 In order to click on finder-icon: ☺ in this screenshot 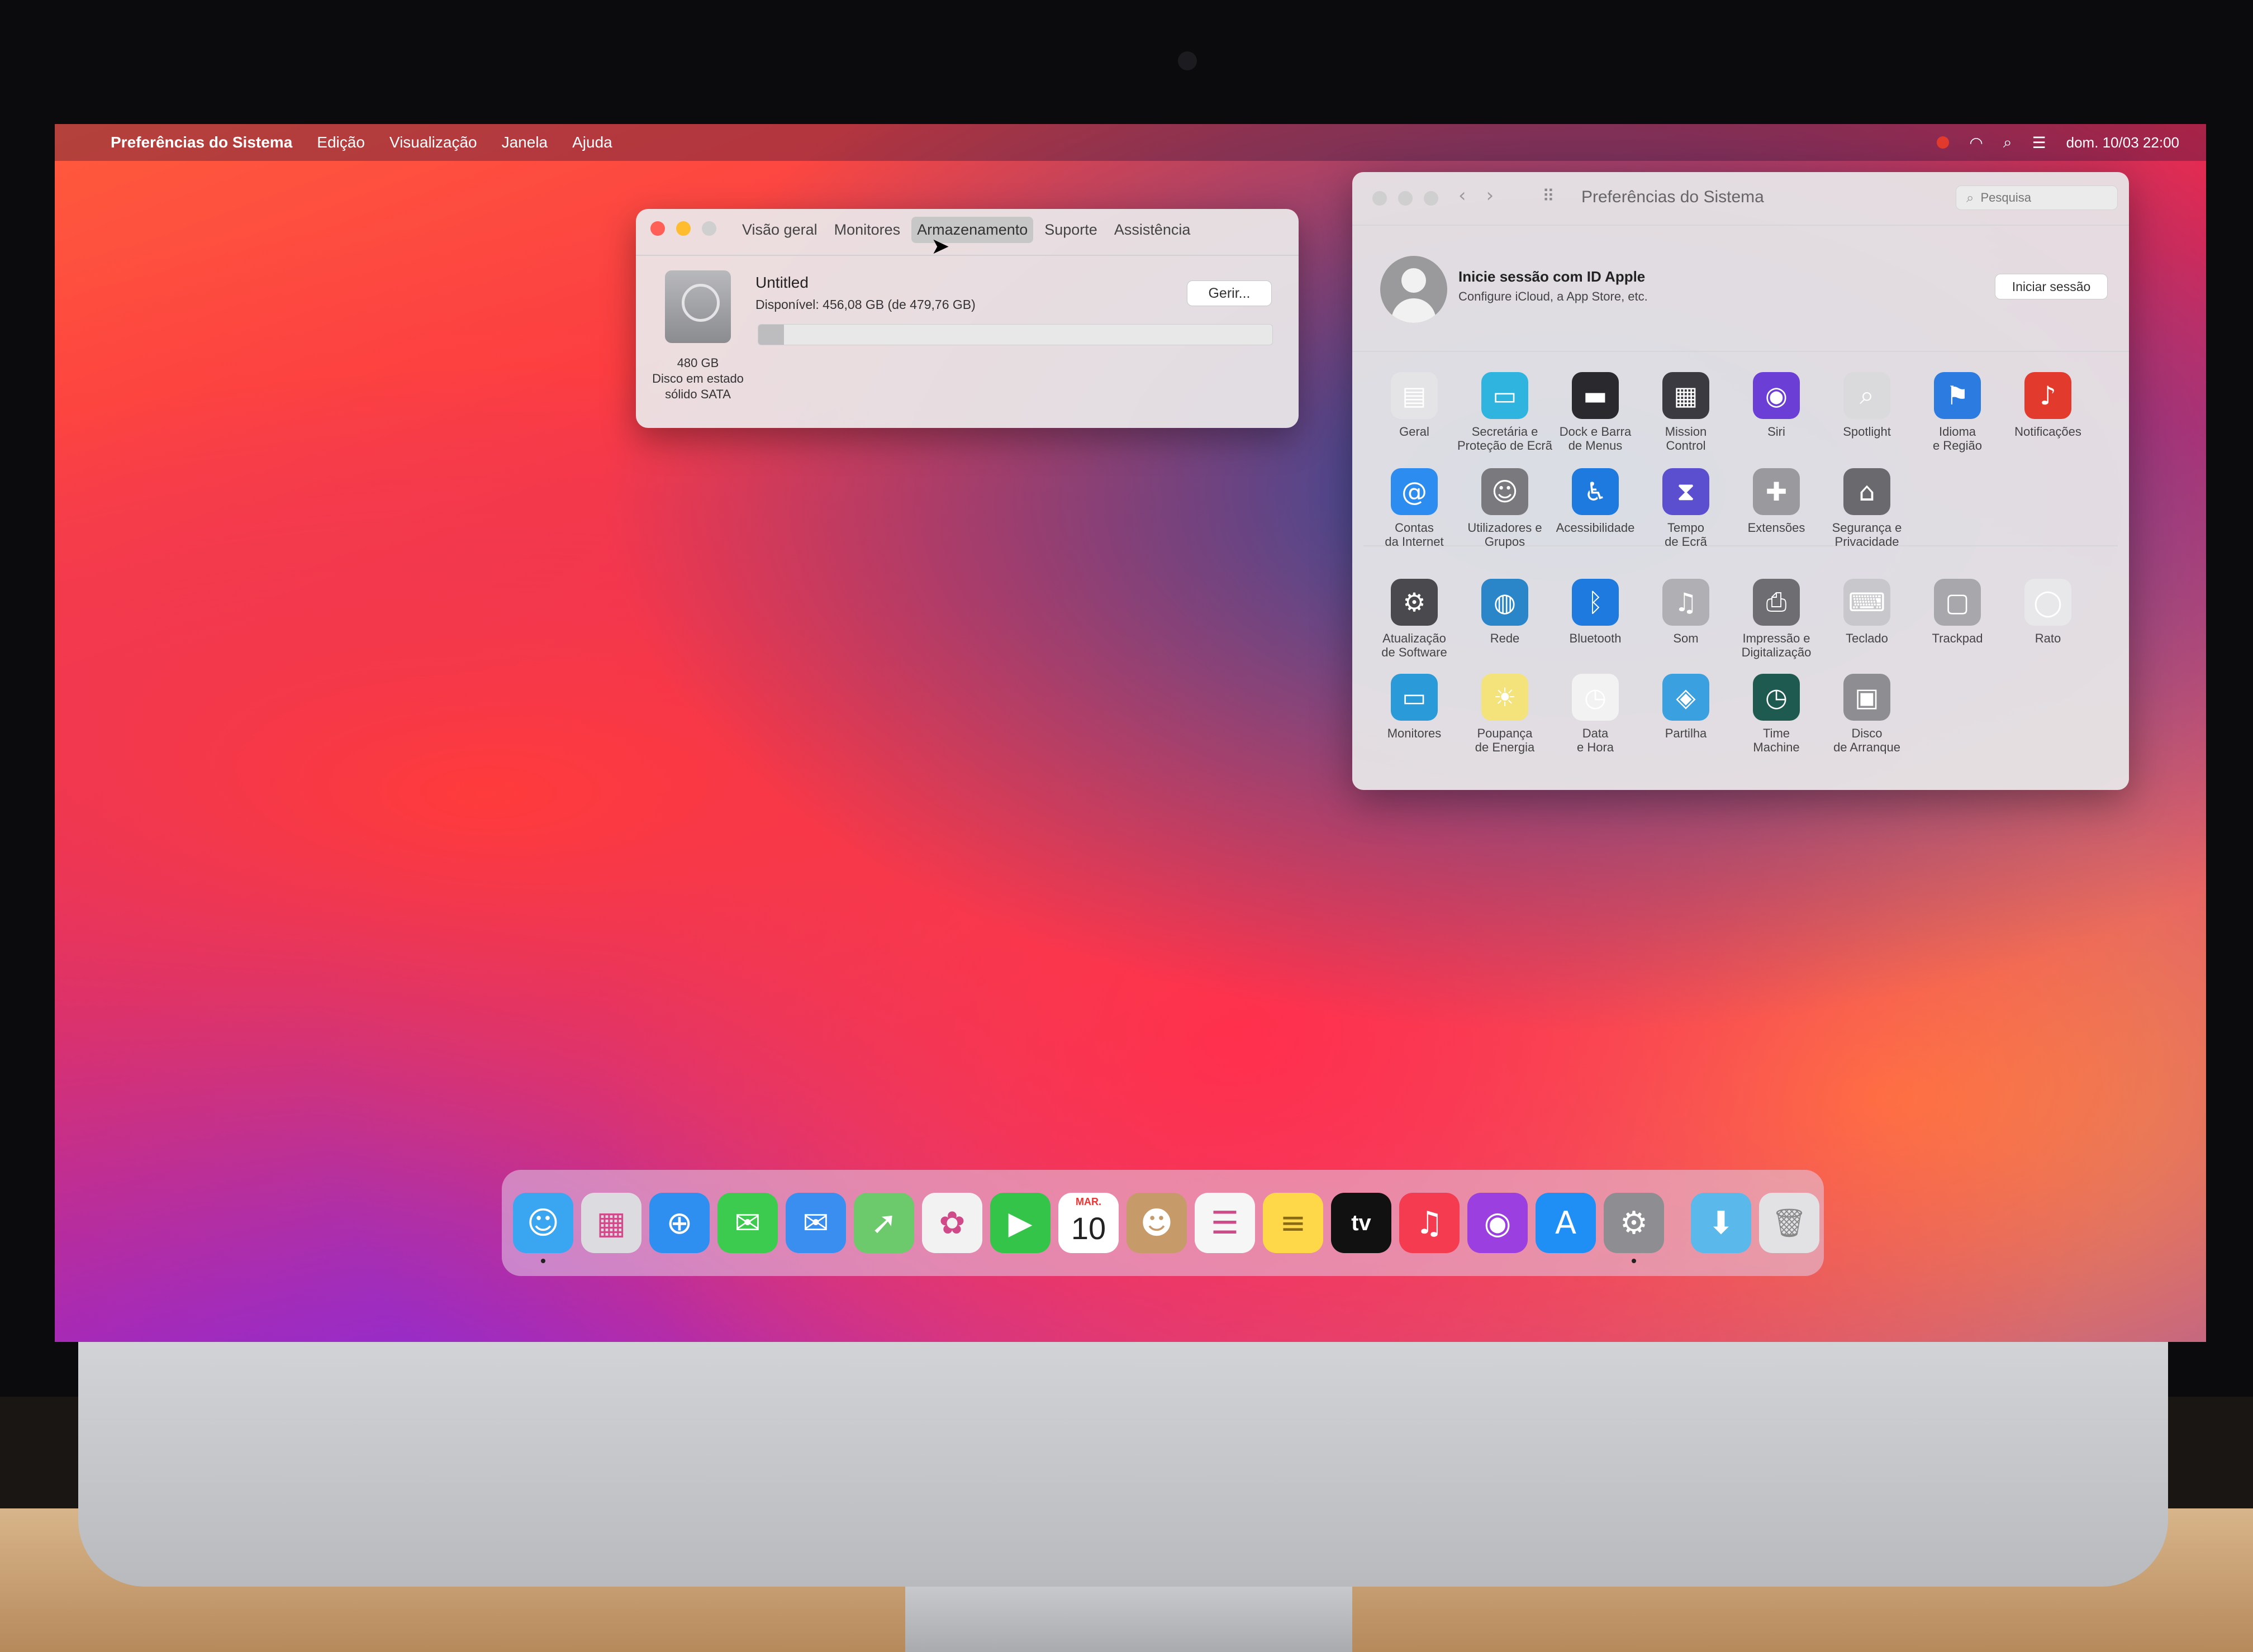, I will do `click(543, 1228)`.